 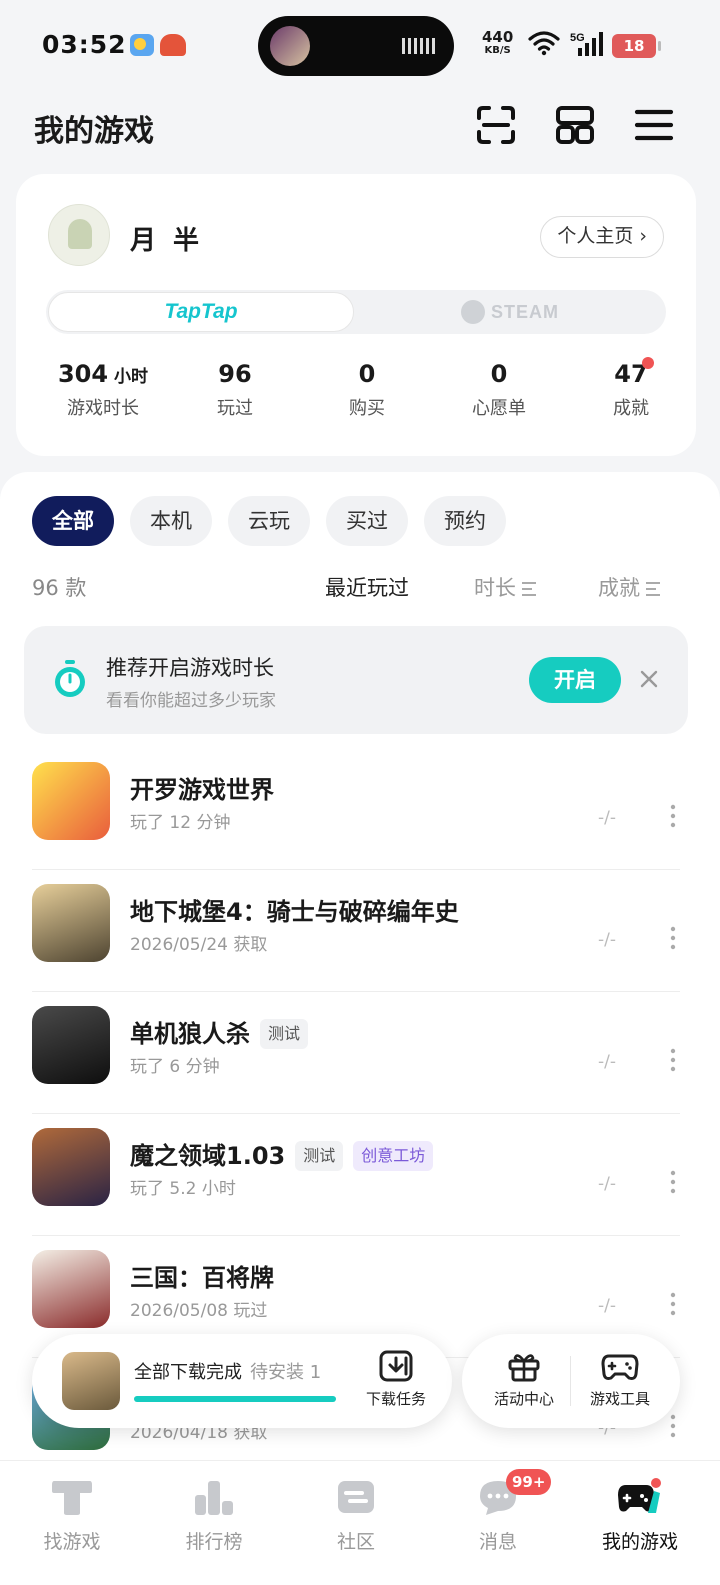 What do you see at coordinates (367, 390) in the screenshot?
I see `stat-purchased: 0 购买` at bounding box center [367, 390].